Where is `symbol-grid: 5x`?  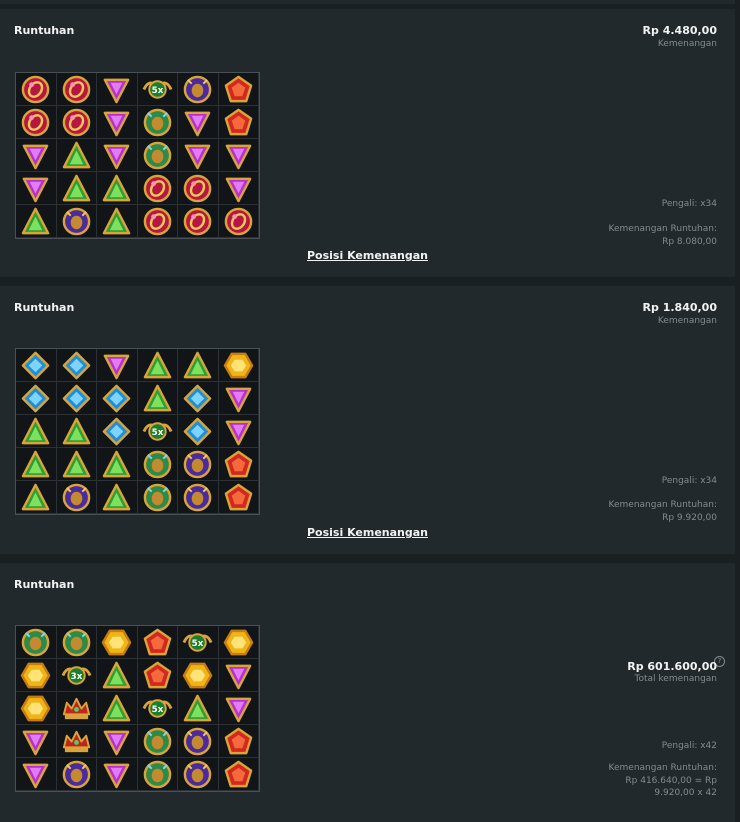 symbol-grid: 5x is located at coordinates (137, 431).